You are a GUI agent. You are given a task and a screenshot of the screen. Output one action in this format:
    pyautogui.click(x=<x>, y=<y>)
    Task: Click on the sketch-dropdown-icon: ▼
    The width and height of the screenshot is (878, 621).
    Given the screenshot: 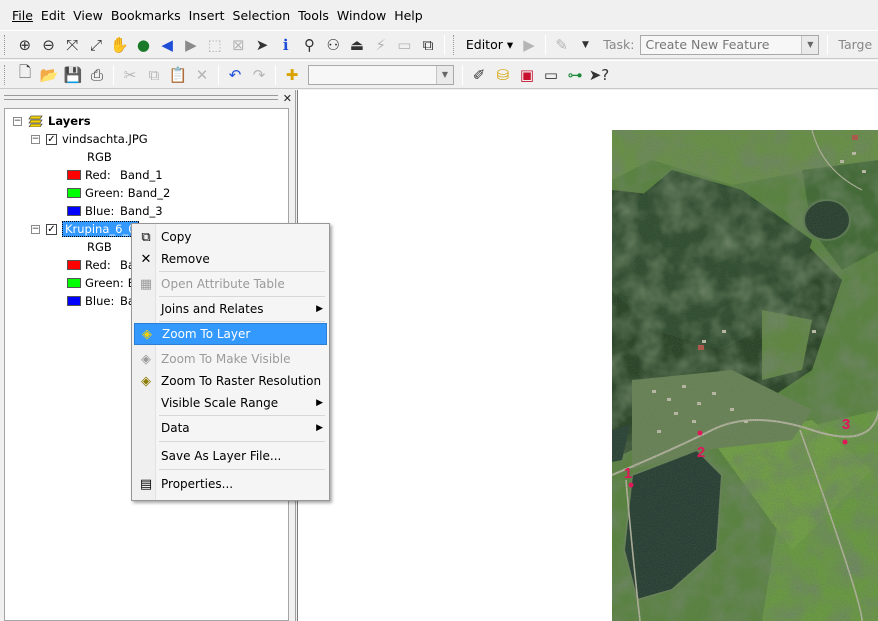 What is the action you would take?
    pyautogui.click(x=586, y=45)
    